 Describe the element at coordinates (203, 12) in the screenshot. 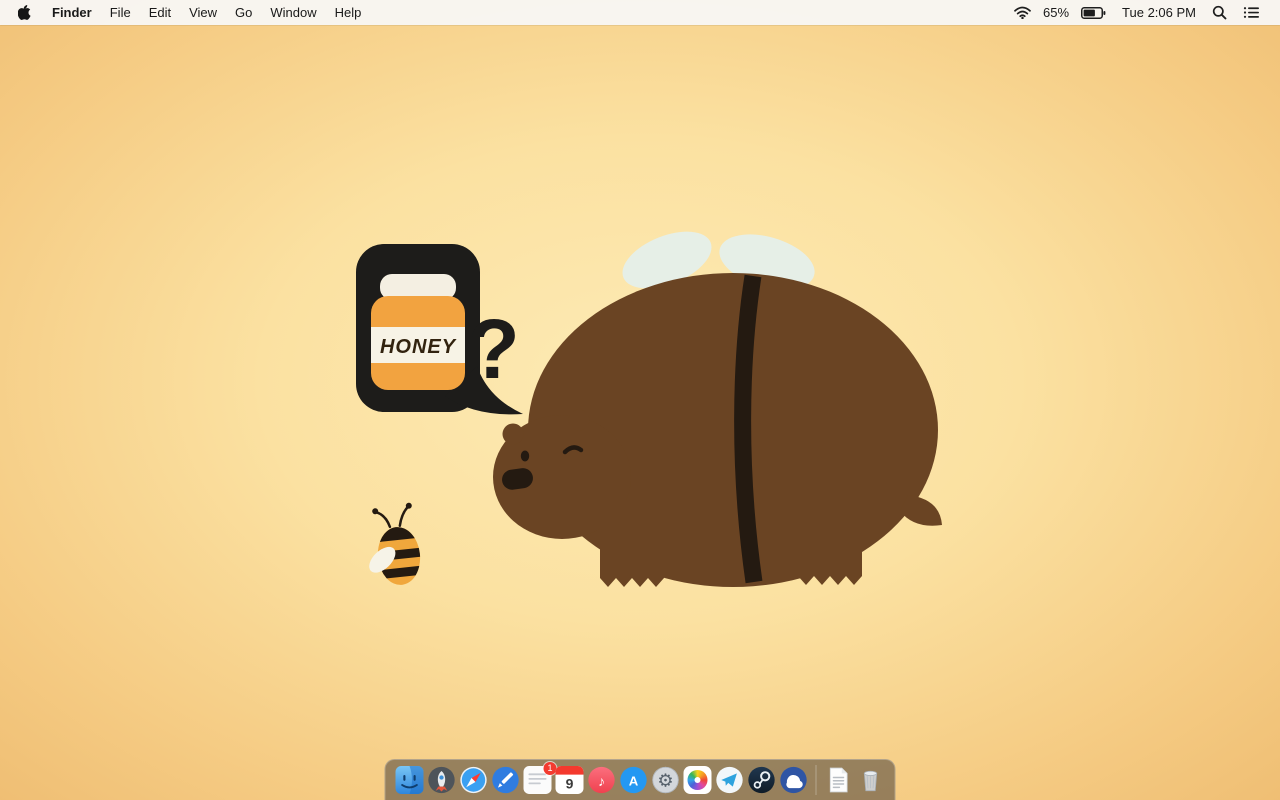

I see `menubar-item-view: View` at that location.